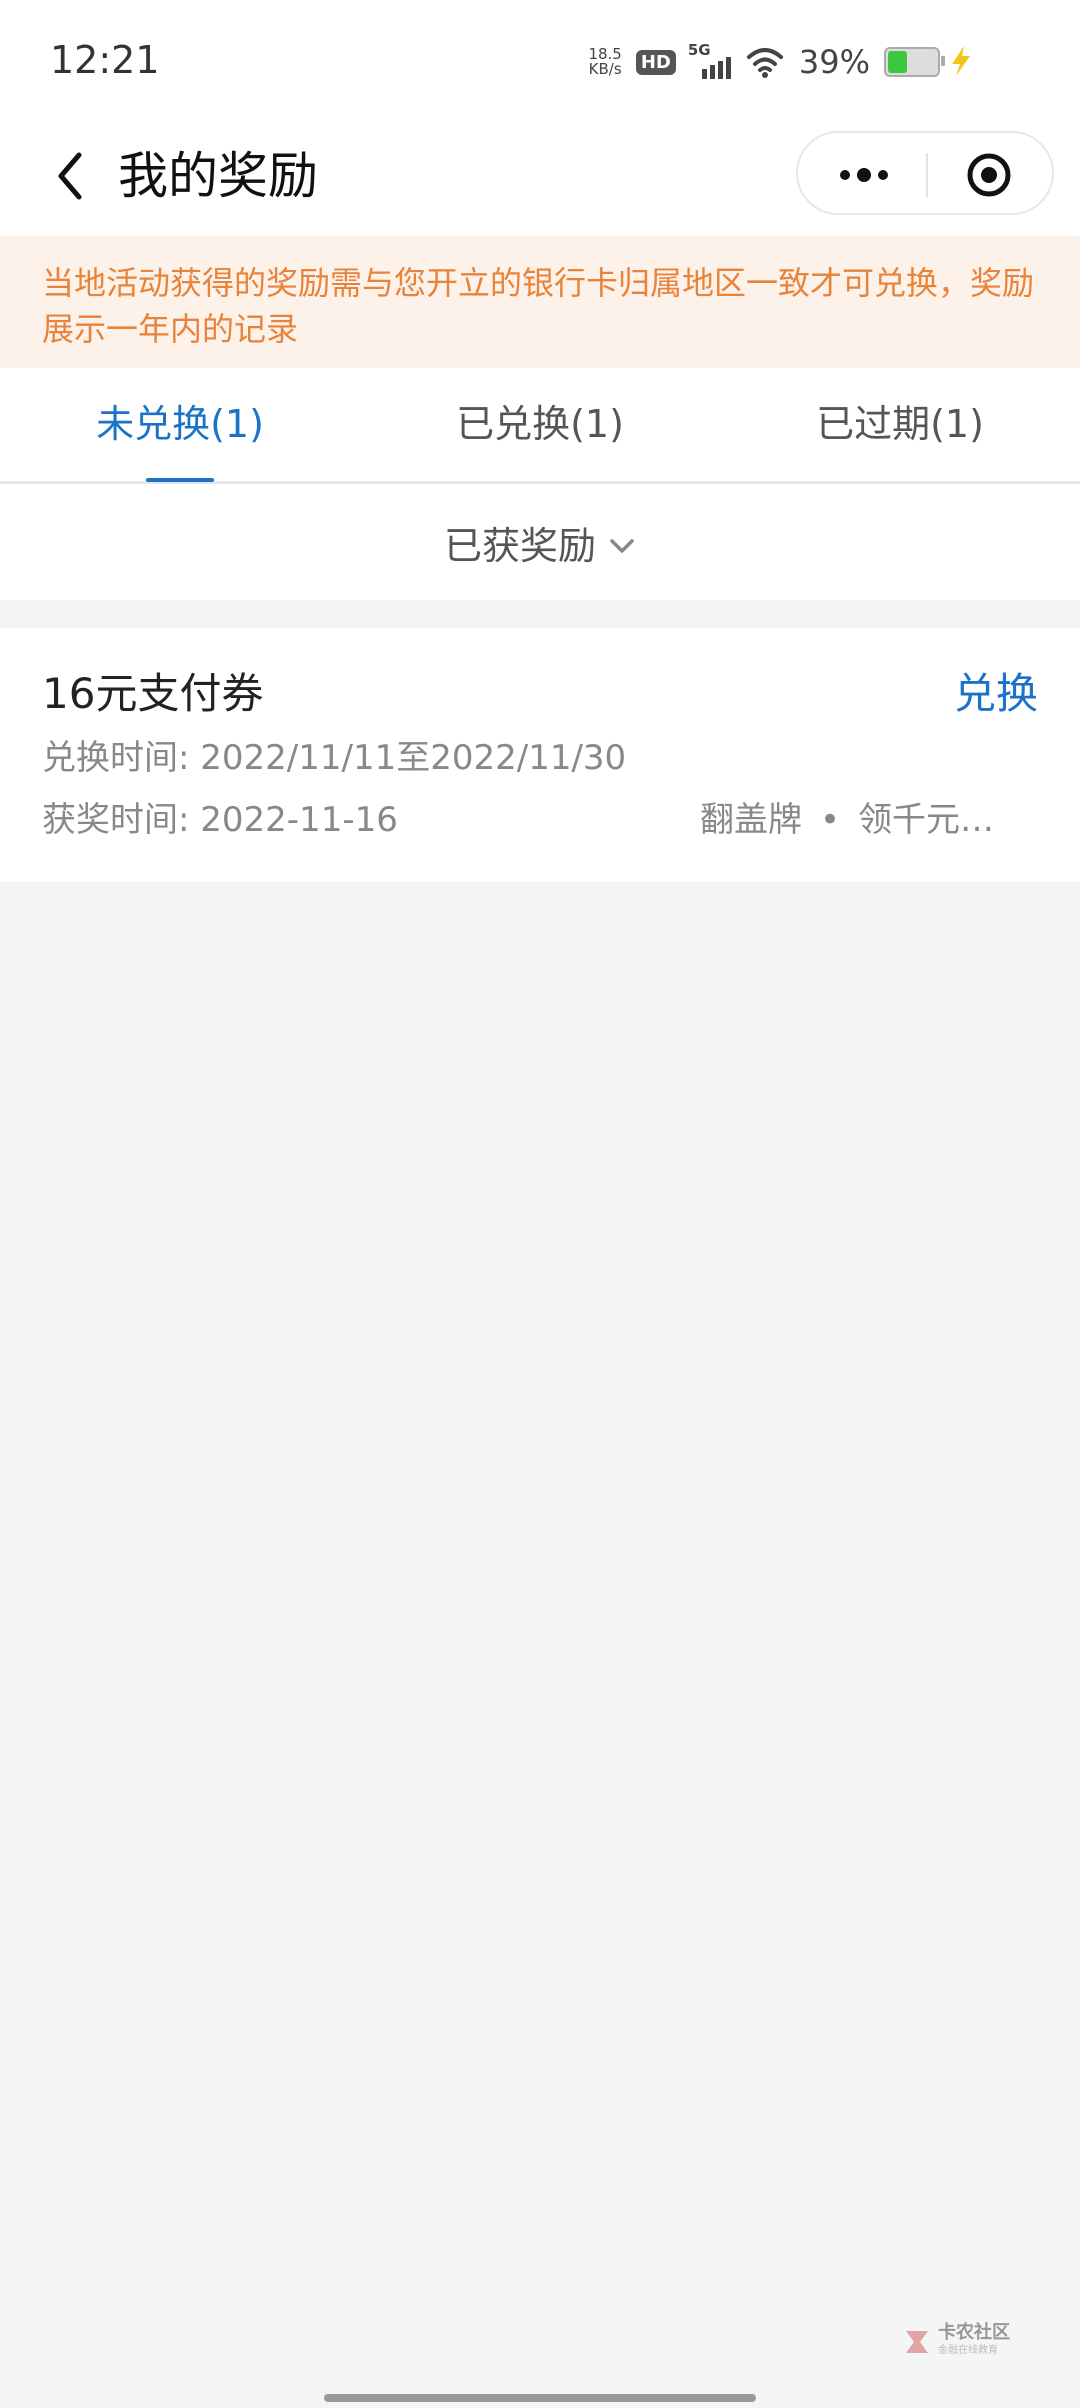  I want to click on target-close-icon, so click(989, 175).